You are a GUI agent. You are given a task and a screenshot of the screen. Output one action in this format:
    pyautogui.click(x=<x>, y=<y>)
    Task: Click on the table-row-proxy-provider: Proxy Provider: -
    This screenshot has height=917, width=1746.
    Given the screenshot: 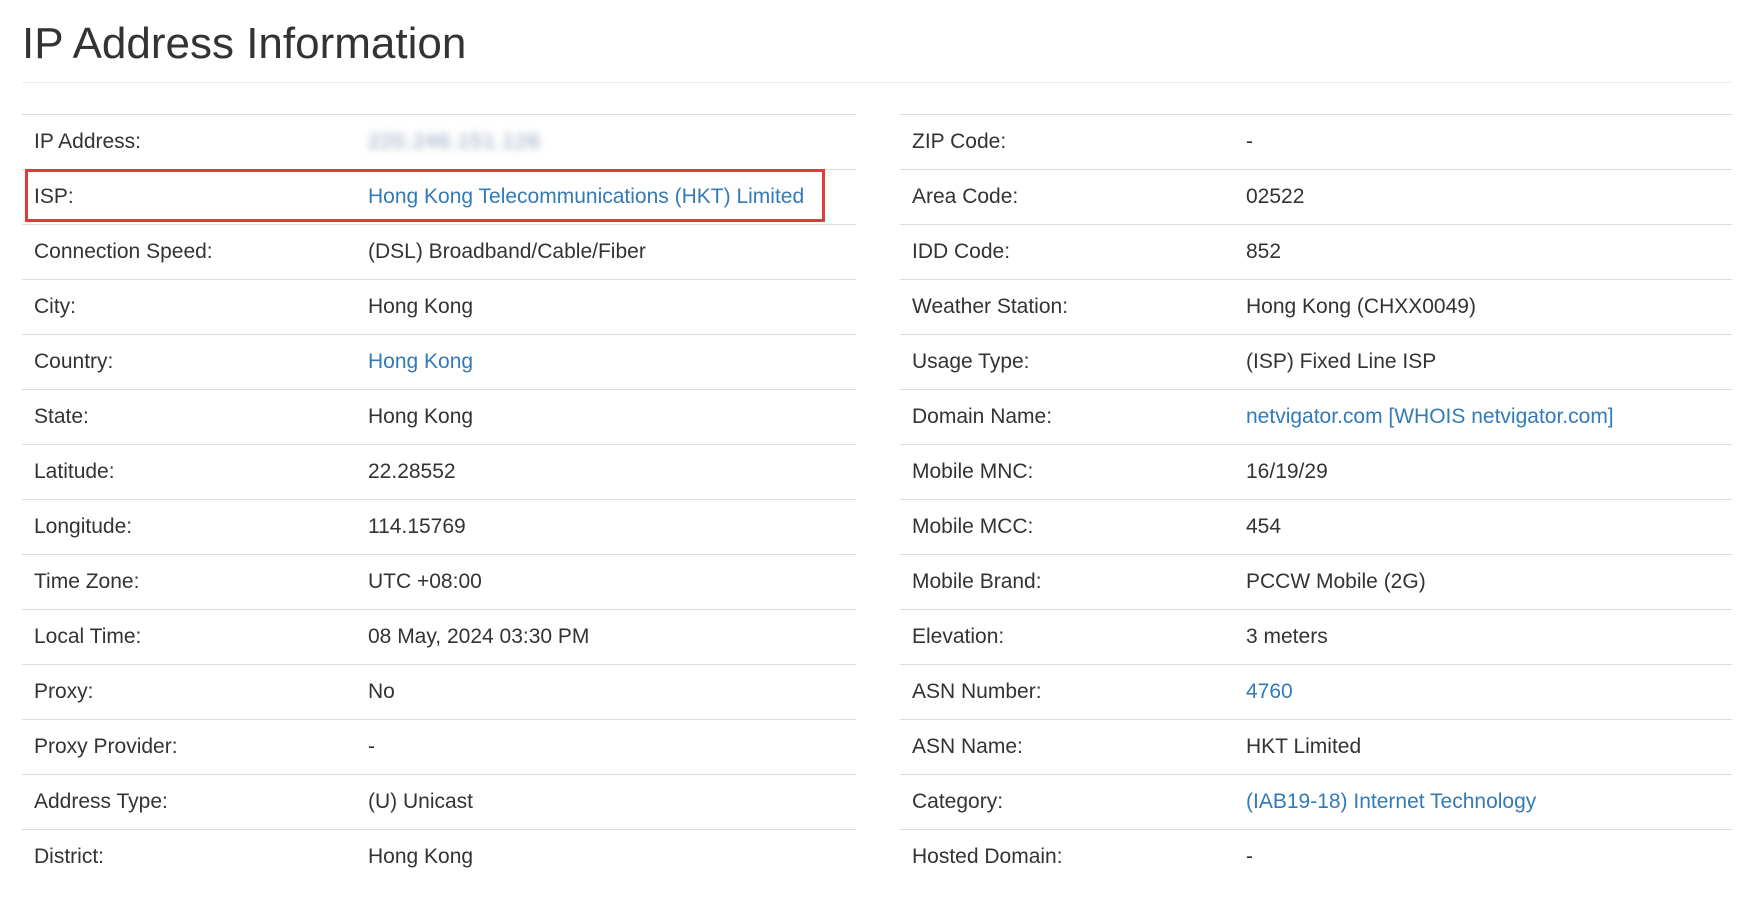 What is the action you would take?
    pyautogui.click(x=439, y=747)
    